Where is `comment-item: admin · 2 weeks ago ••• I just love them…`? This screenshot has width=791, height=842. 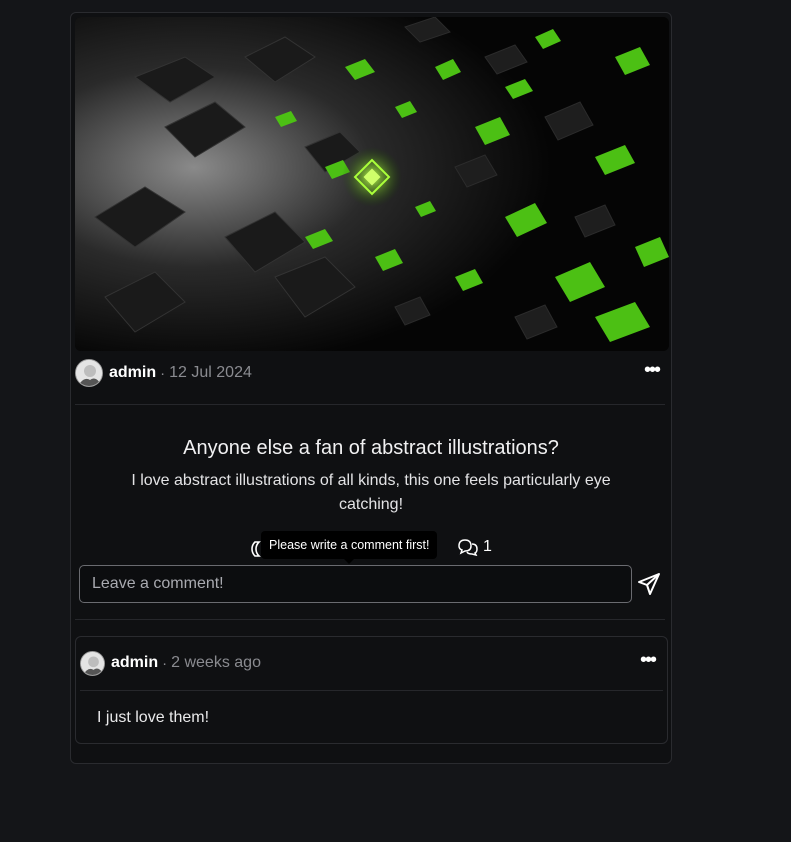 comment-item: admin · 2 weeks ago ••• I just love them… is located at coordinates (371, 690).